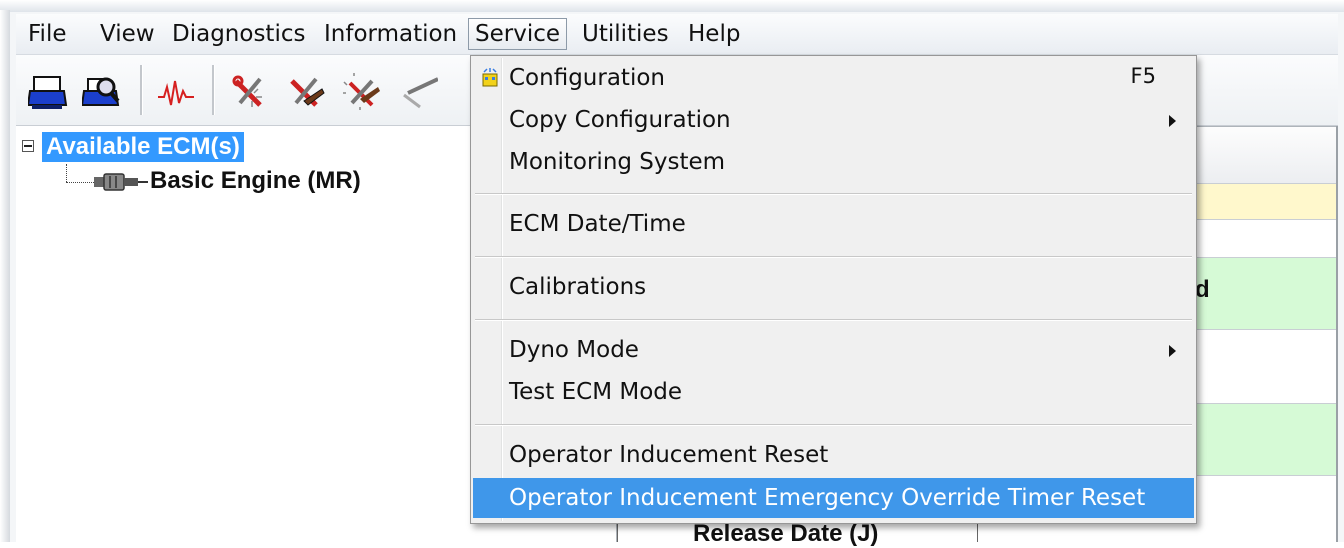  What do you see at coordinates (597, 224) in the screenshot?
I see `menu-item-label: ECM Date/Time` at bounding box center [597, 224].